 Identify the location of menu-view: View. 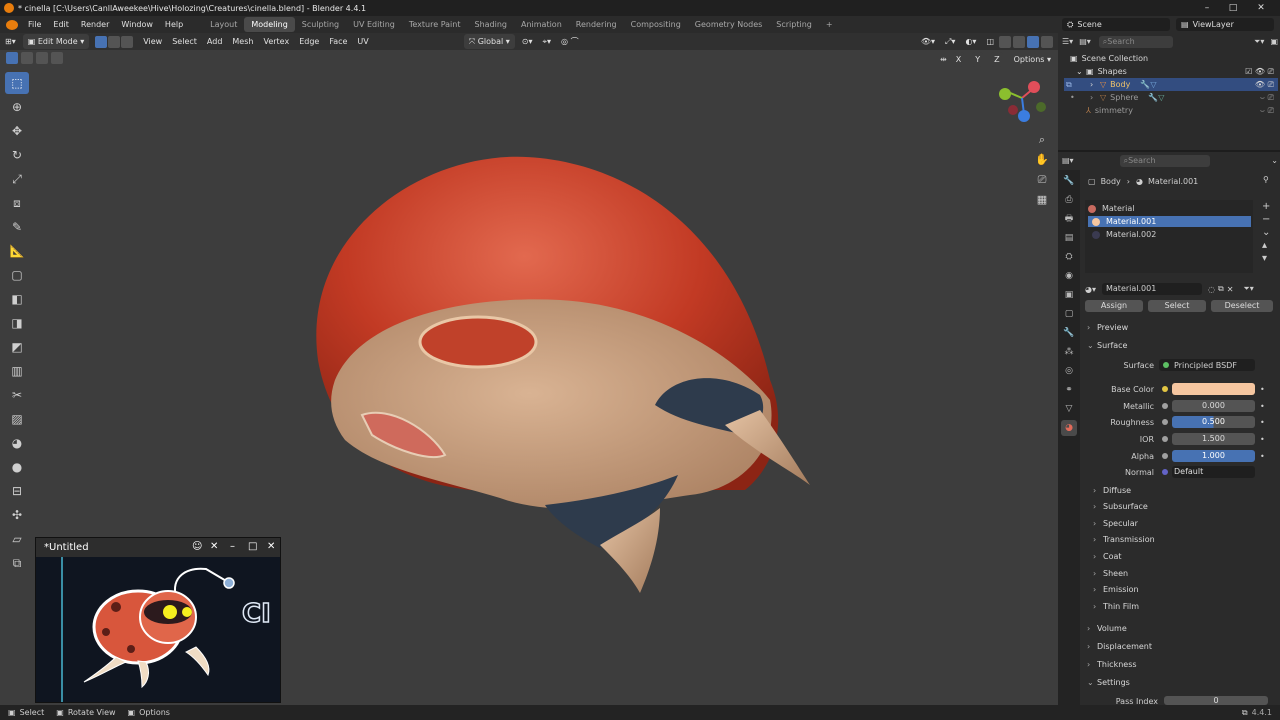
(152, 41).